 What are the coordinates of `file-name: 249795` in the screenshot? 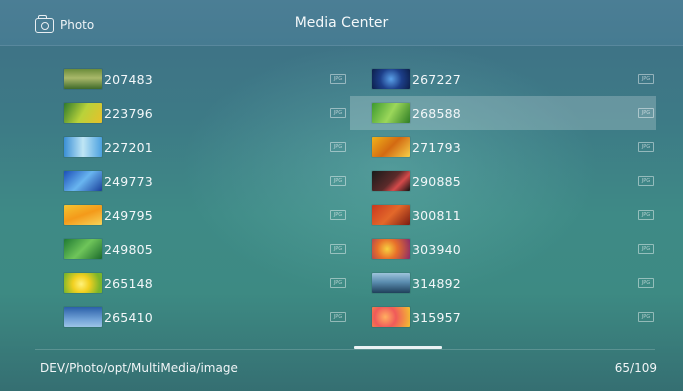 It's located at (128, 215).